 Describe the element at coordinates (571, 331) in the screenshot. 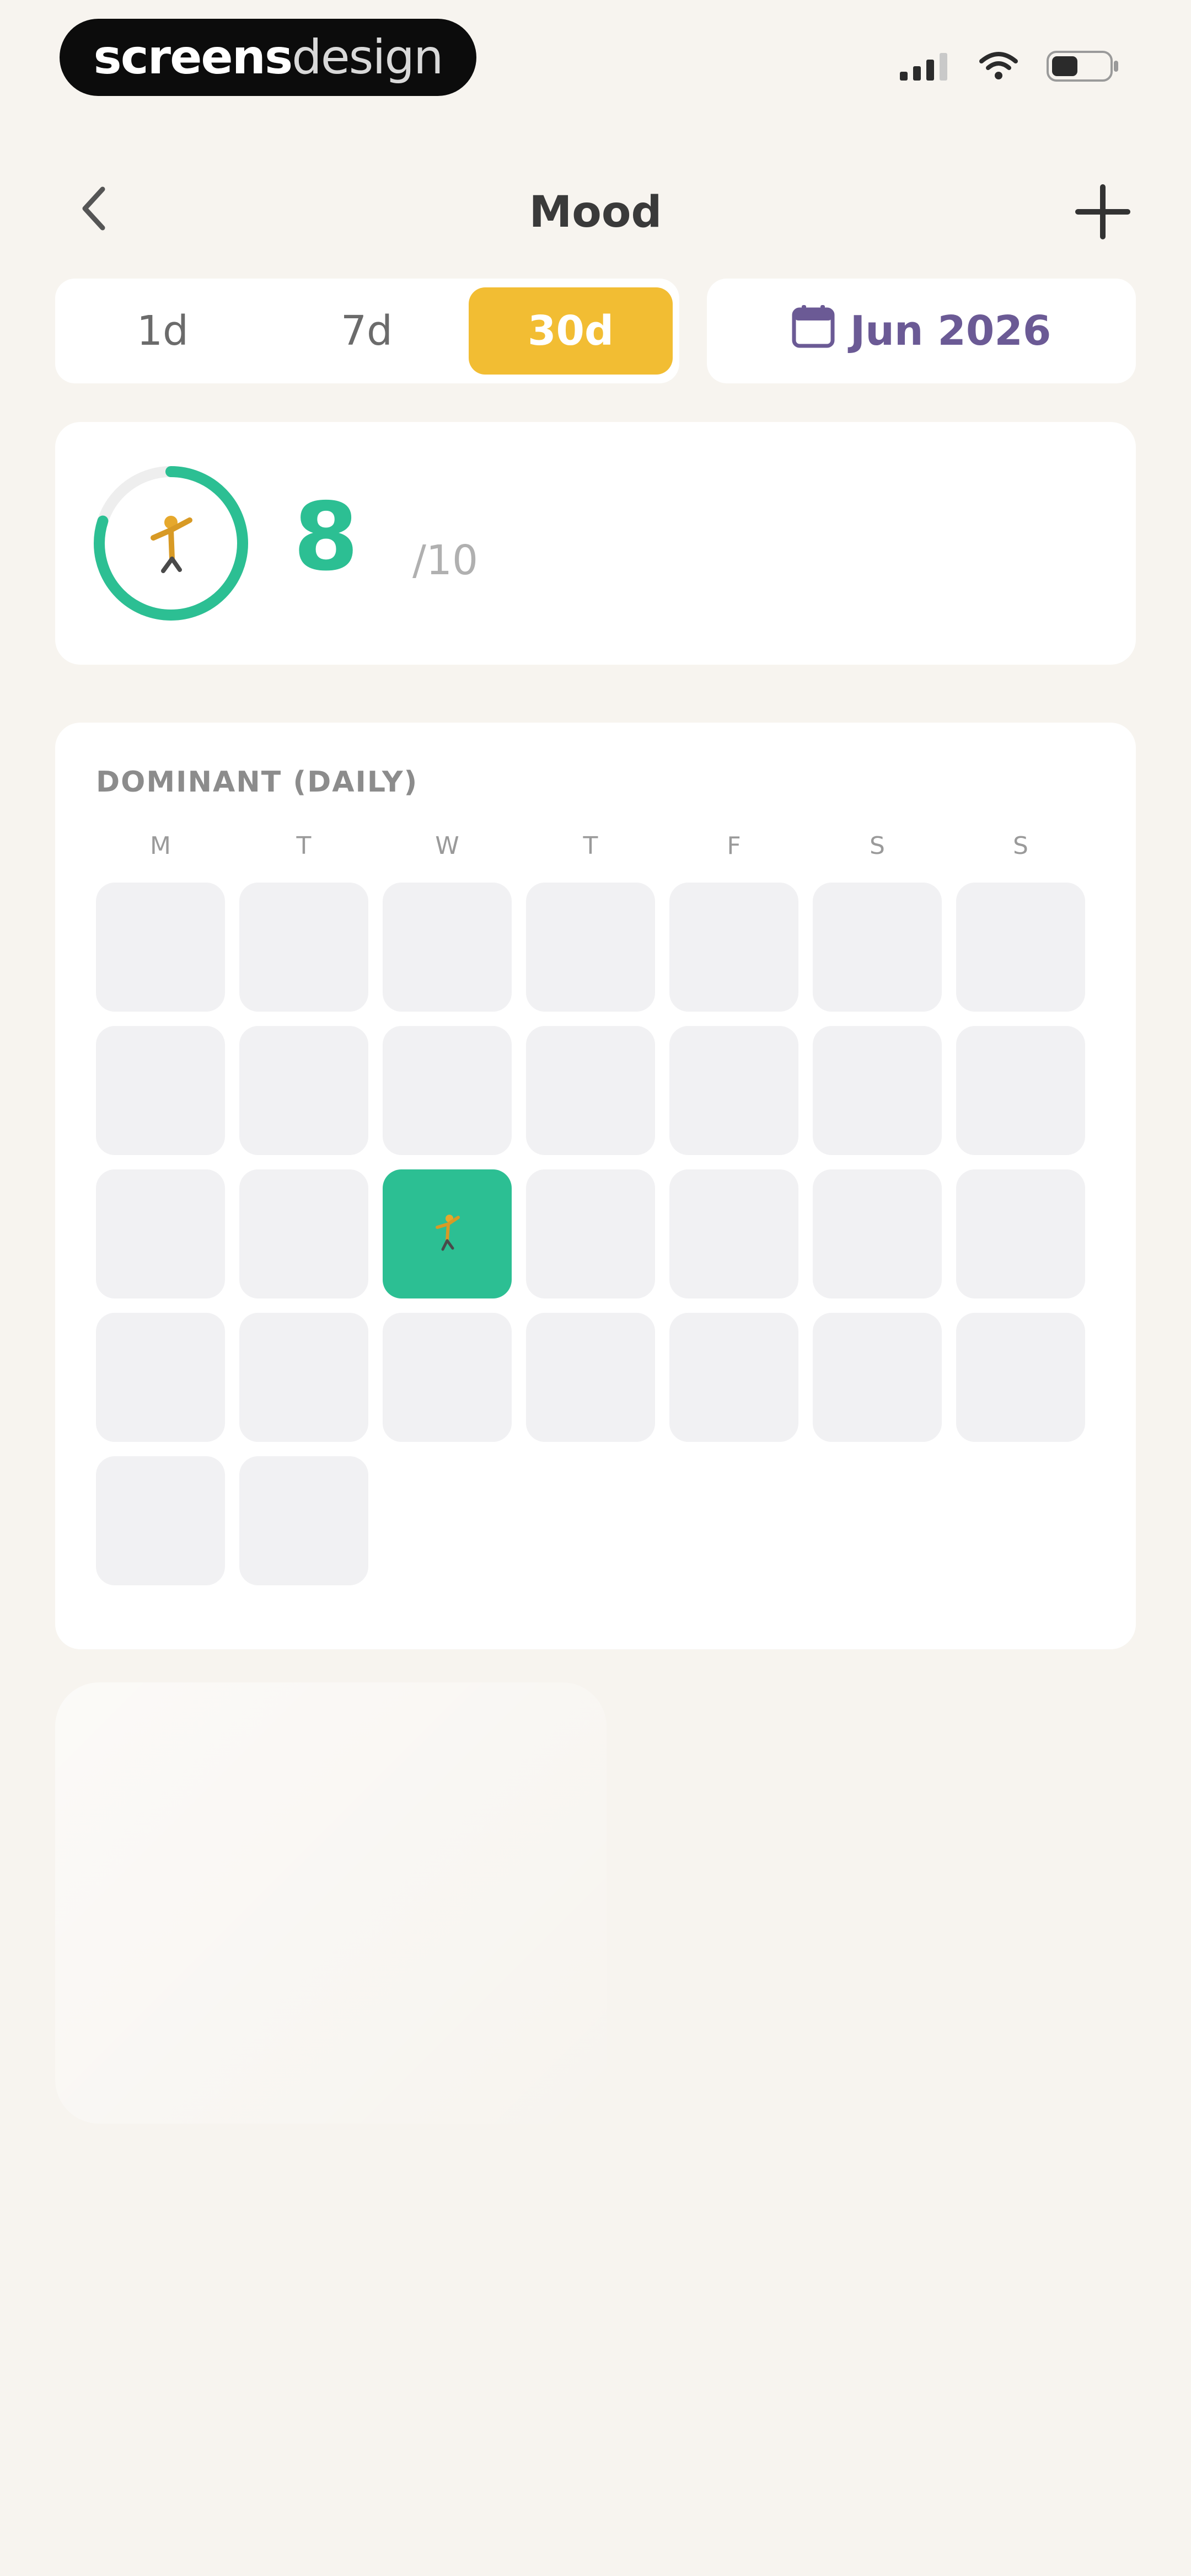

I see `tab-30d: 30d` at that location.